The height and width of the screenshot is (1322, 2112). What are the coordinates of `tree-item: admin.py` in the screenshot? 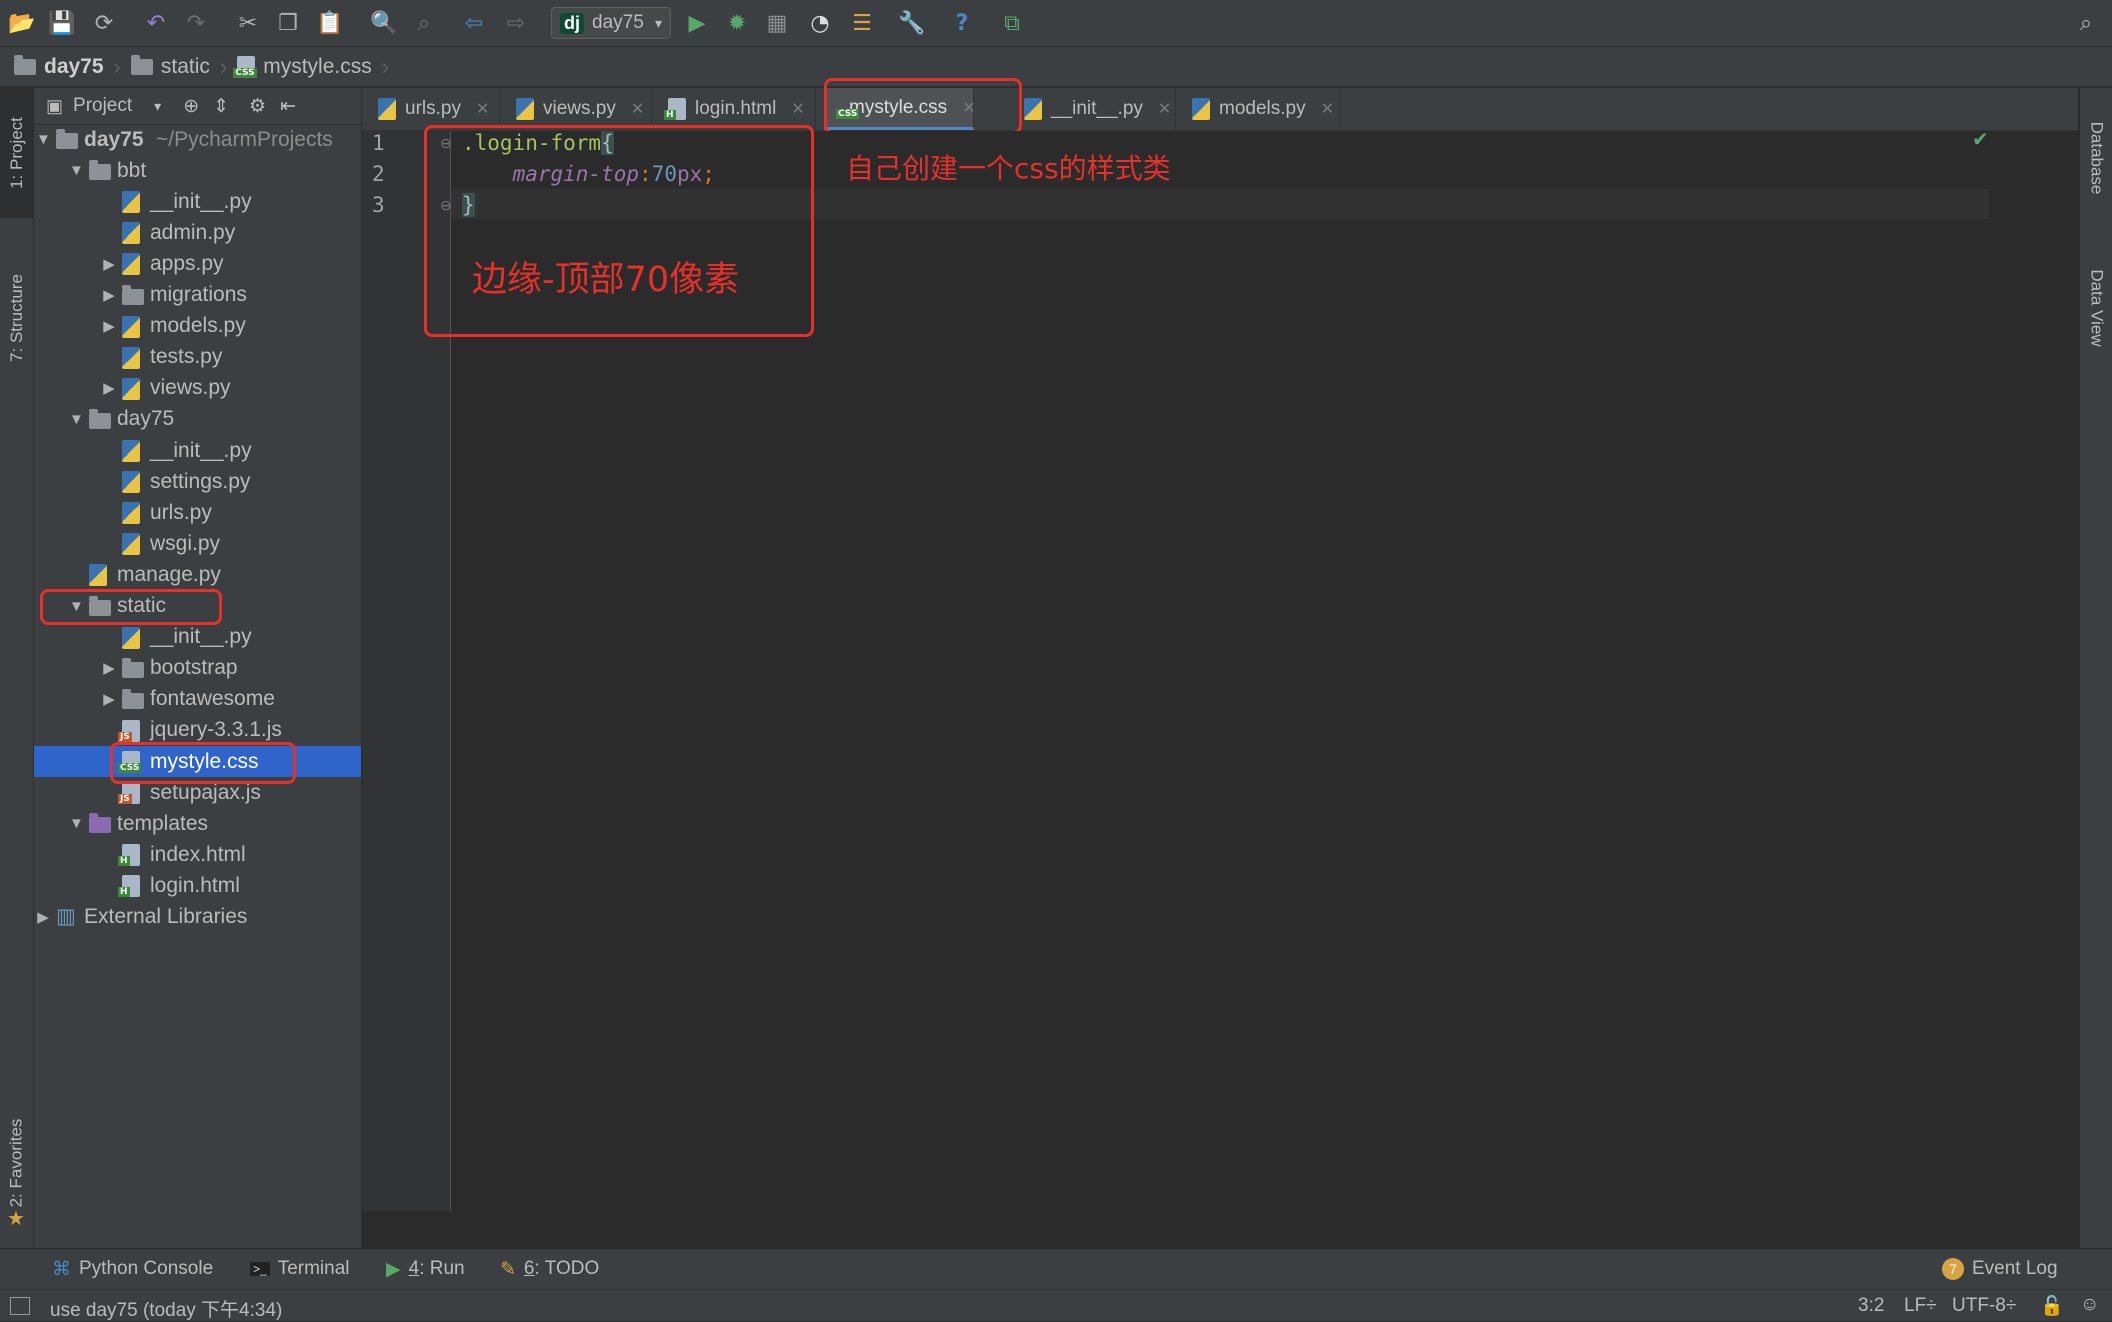 It's located at (197, 232).